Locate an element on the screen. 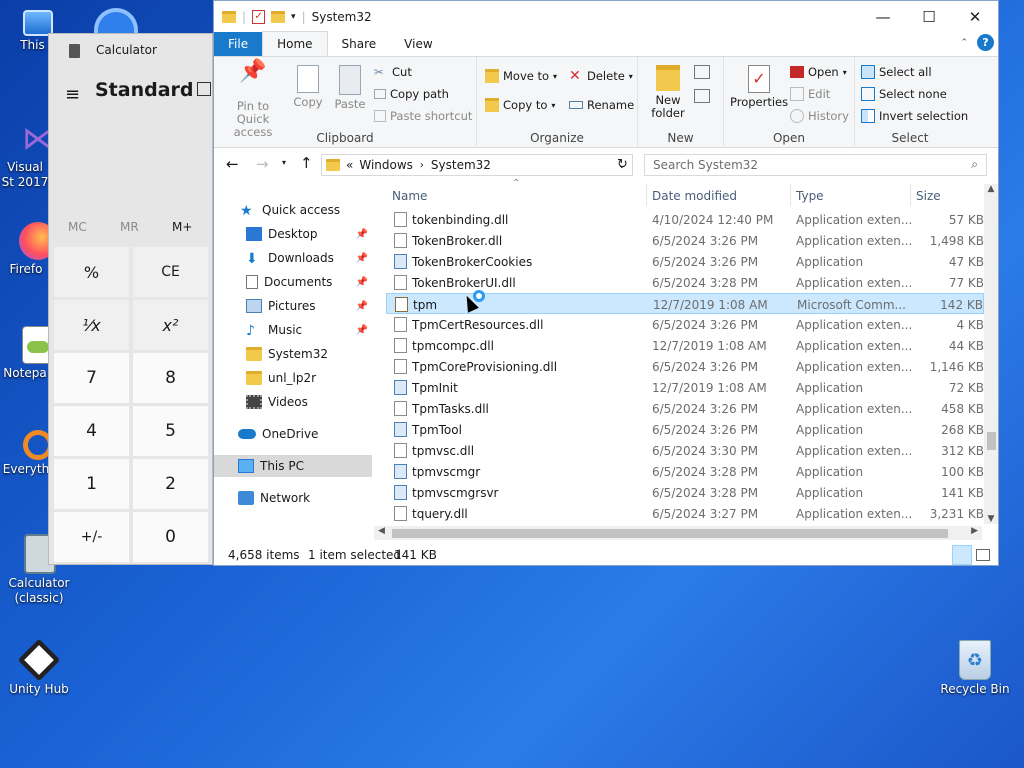 This screenshot has width=1024, height=768. memory-recall-button: MR is located at coordinates (129, 227).